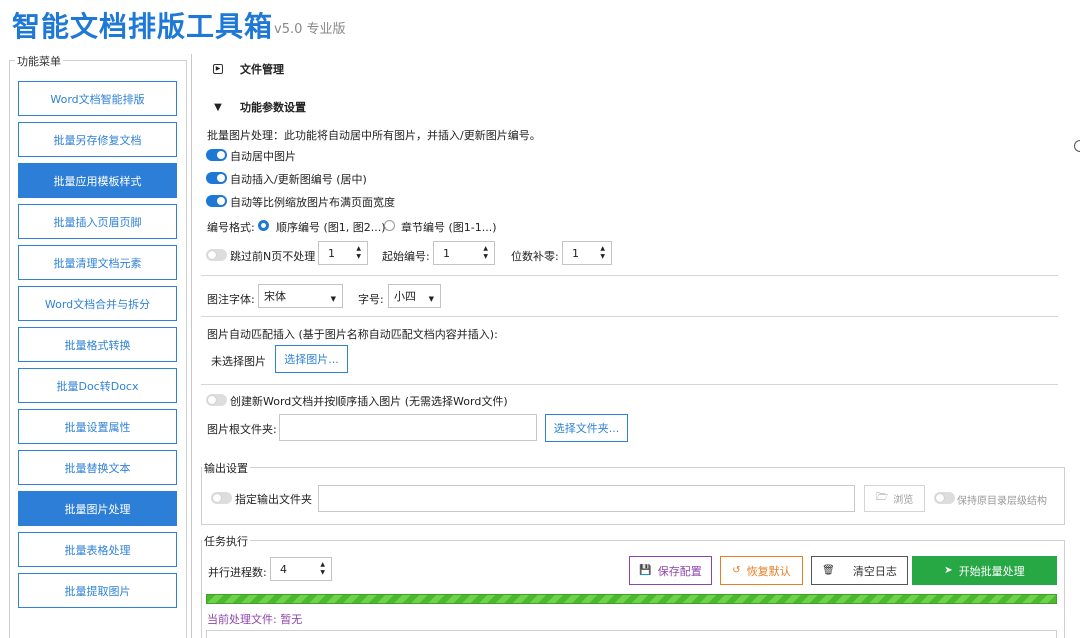 This screenshot has height=638, width=1080. I want to click on caption-font-value: 宋体, so click(275, 296).